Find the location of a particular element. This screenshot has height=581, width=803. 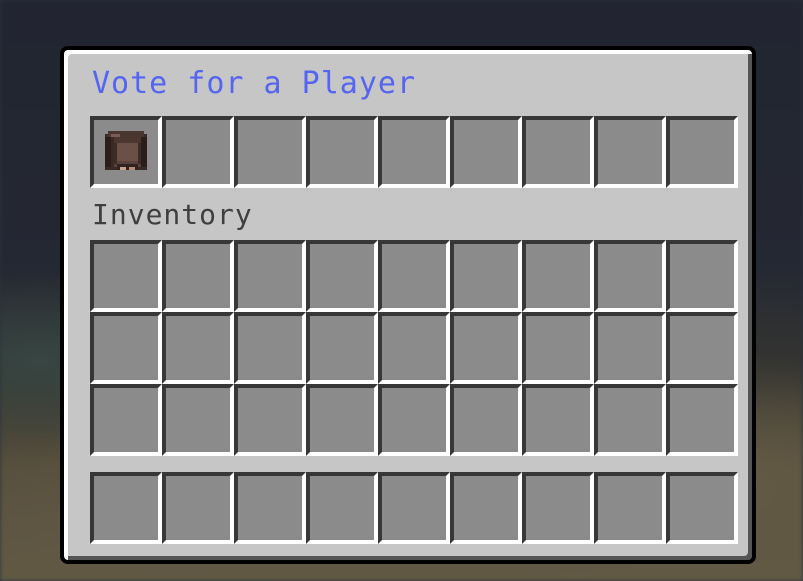

player-head-icon is located at coordinates (126, 150).